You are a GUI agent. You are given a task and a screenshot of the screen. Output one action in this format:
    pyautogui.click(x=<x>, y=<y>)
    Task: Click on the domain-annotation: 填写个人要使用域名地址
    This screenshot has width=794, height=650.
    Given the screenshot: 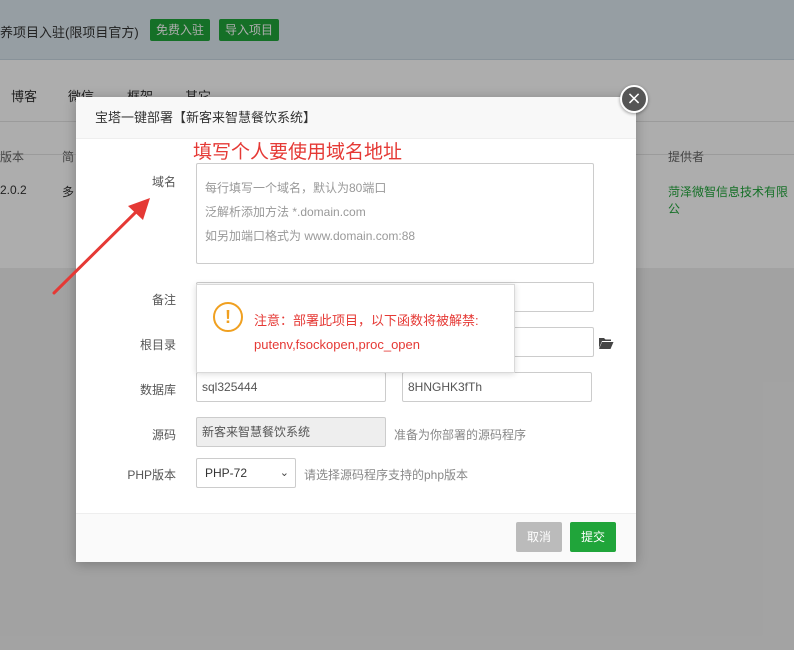 What is the action you would take?
    pyautogui.click(x=298, y=152)
    